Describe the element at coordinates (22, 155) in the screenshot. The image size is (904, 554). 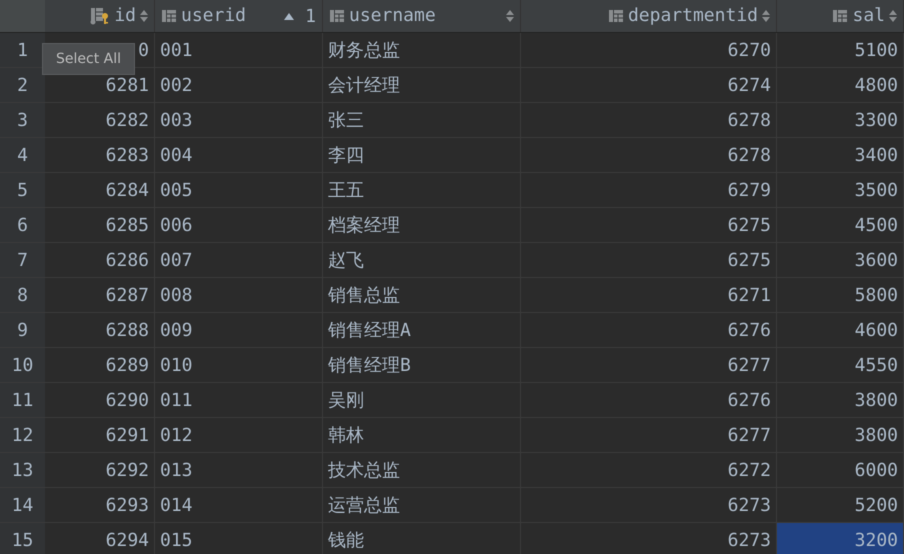
I see `row-number: 4` at that location.